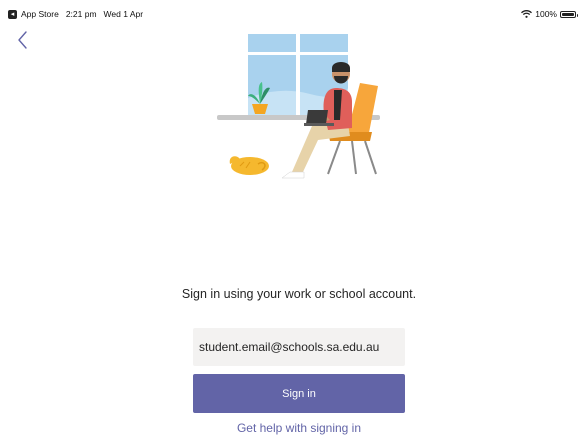 The width and height of the screenshot is (584, 437). Describe the element at coordinates (299, 347) in the screenshot. I see `email-field` at that location.